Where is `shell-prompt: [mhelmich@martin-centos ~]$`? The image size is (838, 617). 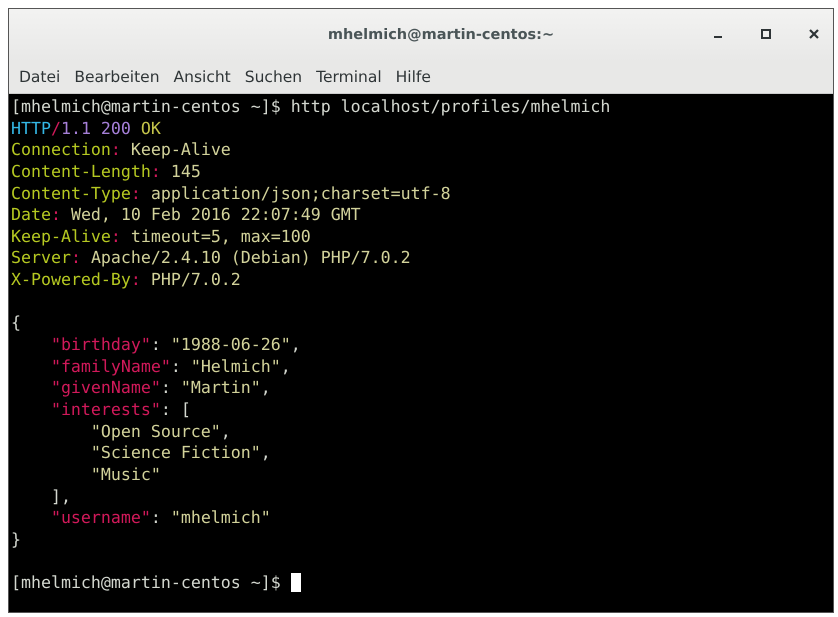
shell-prompt: [mhelmich@martin-centos ~]$ is located at coordinates (146, 583).